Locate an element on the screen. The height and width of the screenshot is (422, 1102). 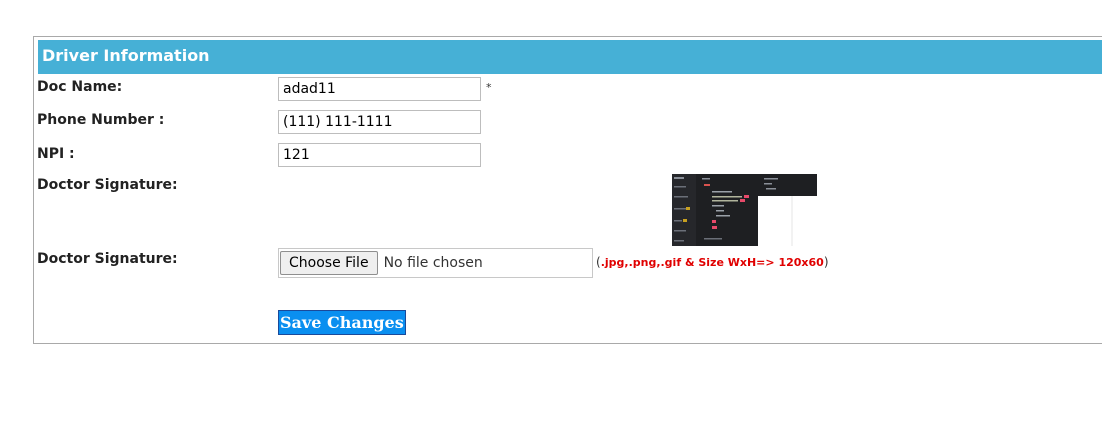
file-format-hint: (.jpg,.png,.gif & Size WxH=> 120x60) is located at coordinates (712, 262).